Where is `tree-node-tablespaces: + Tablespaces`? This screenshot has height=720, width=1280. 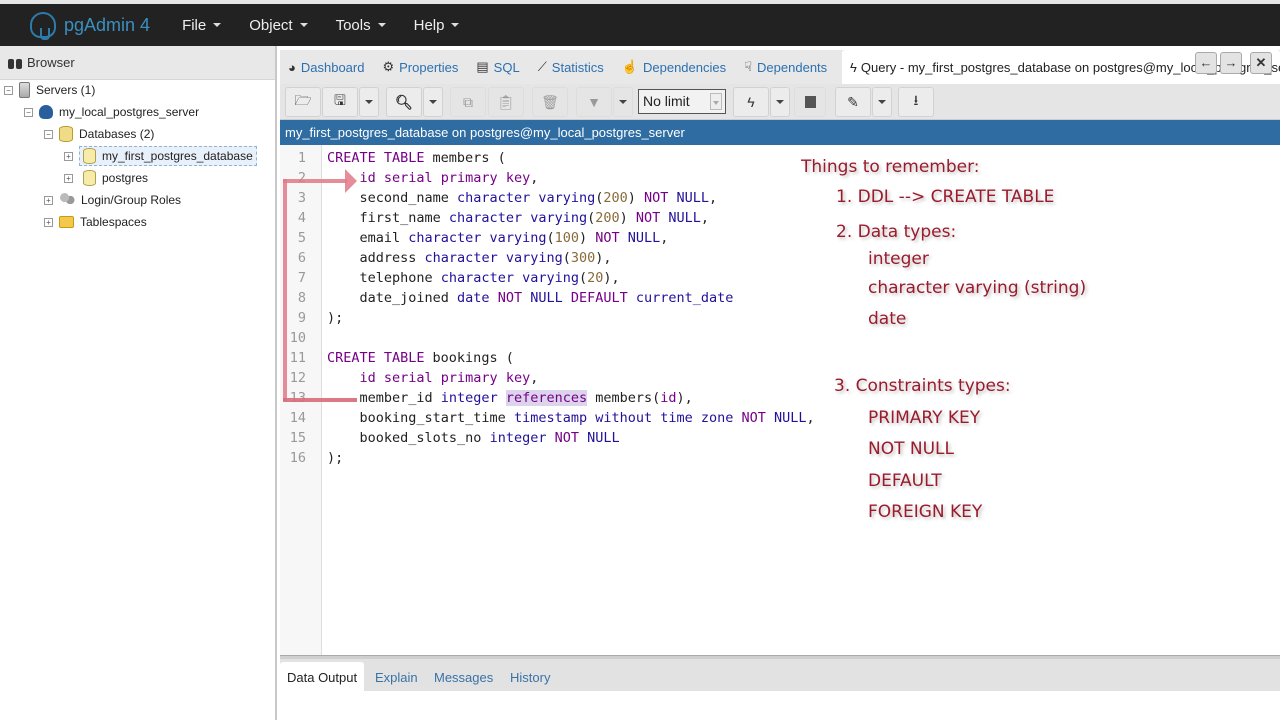 tree-node-tablespaces: + Tablespaces is located at coordinates (95, 222).